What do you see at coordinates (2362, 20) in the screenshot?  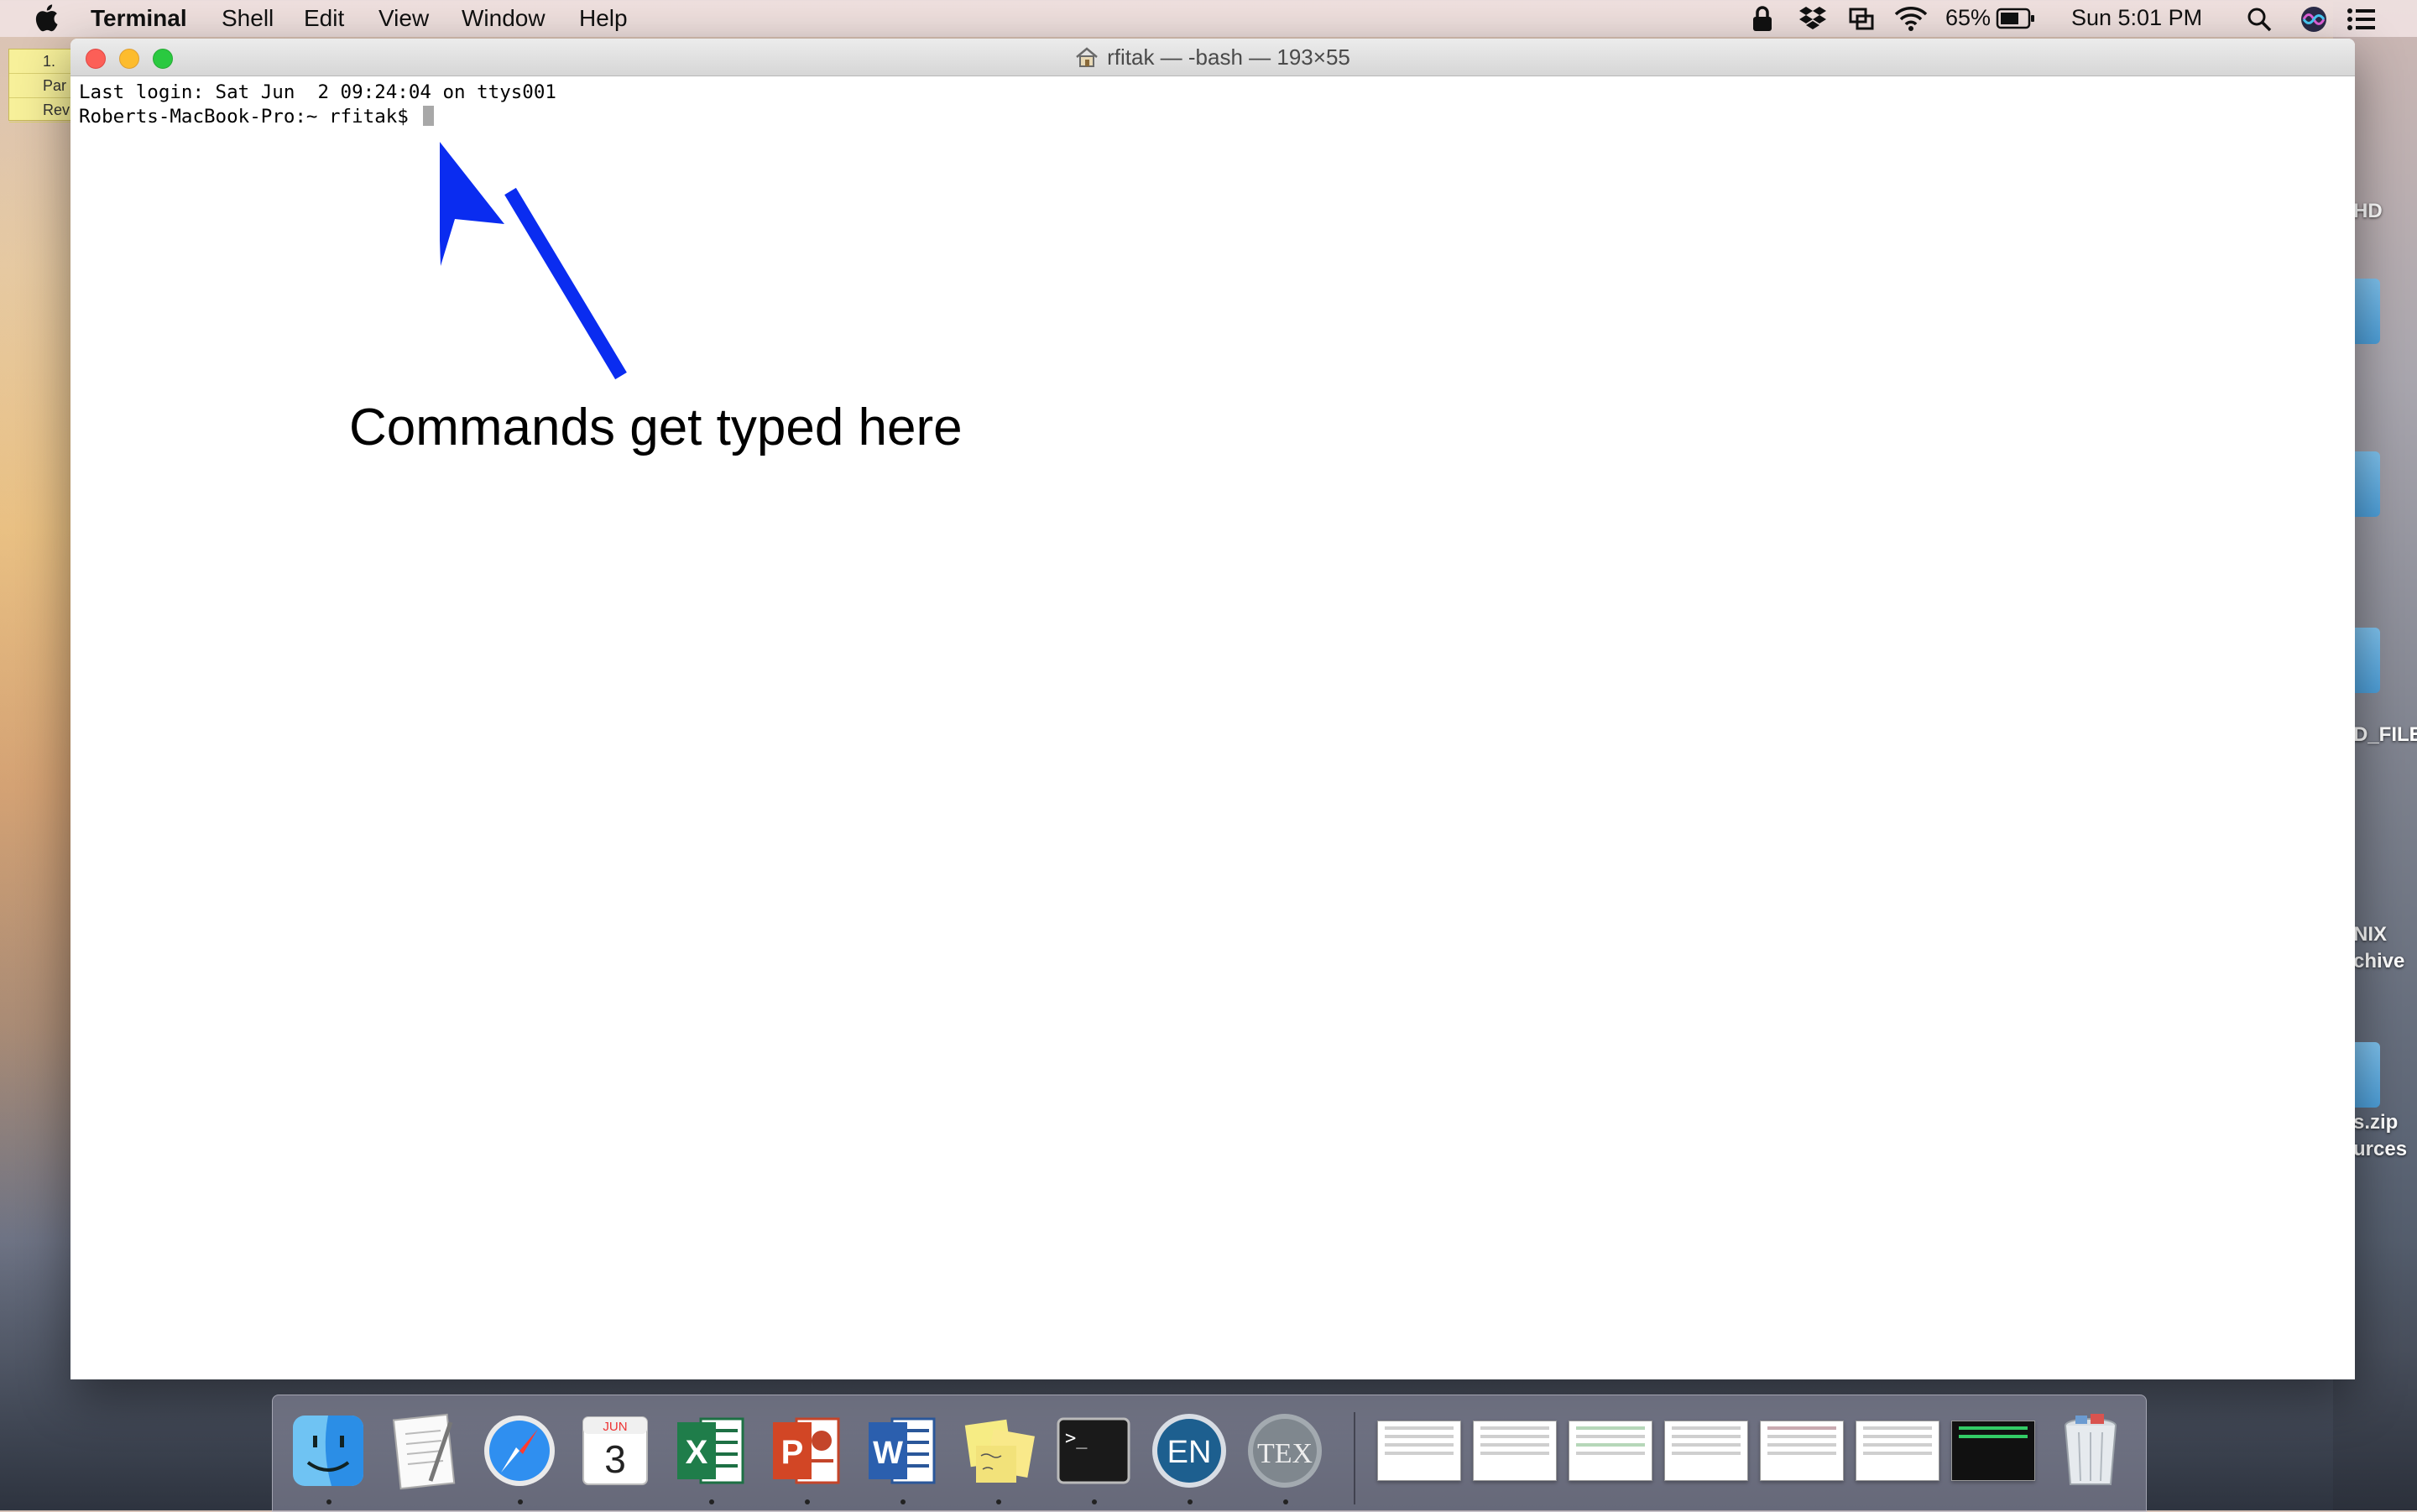 I see `notification-center-icon` at bounding box center [2362, 20].